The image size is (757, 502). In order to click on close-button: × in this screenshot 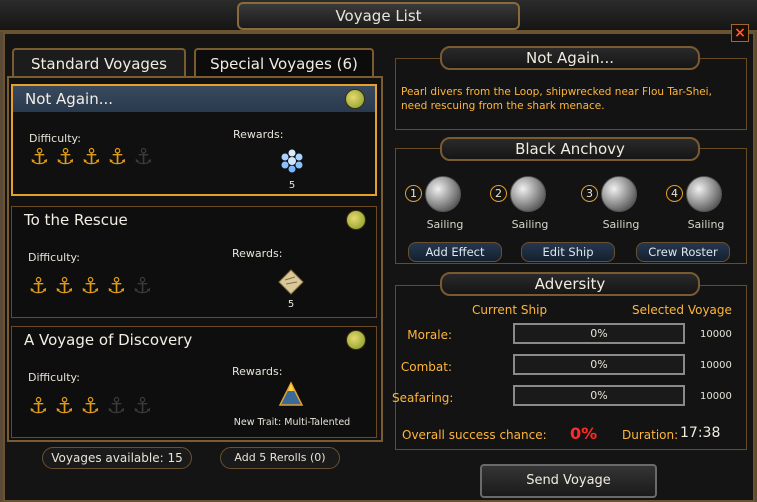, I will do `click(740, 33)`.